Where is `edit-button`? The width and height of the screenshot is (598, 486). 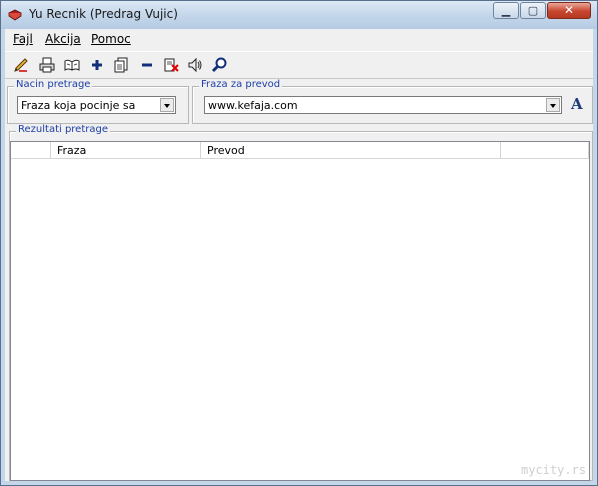
edit-button is located at coordinates (21, 65).